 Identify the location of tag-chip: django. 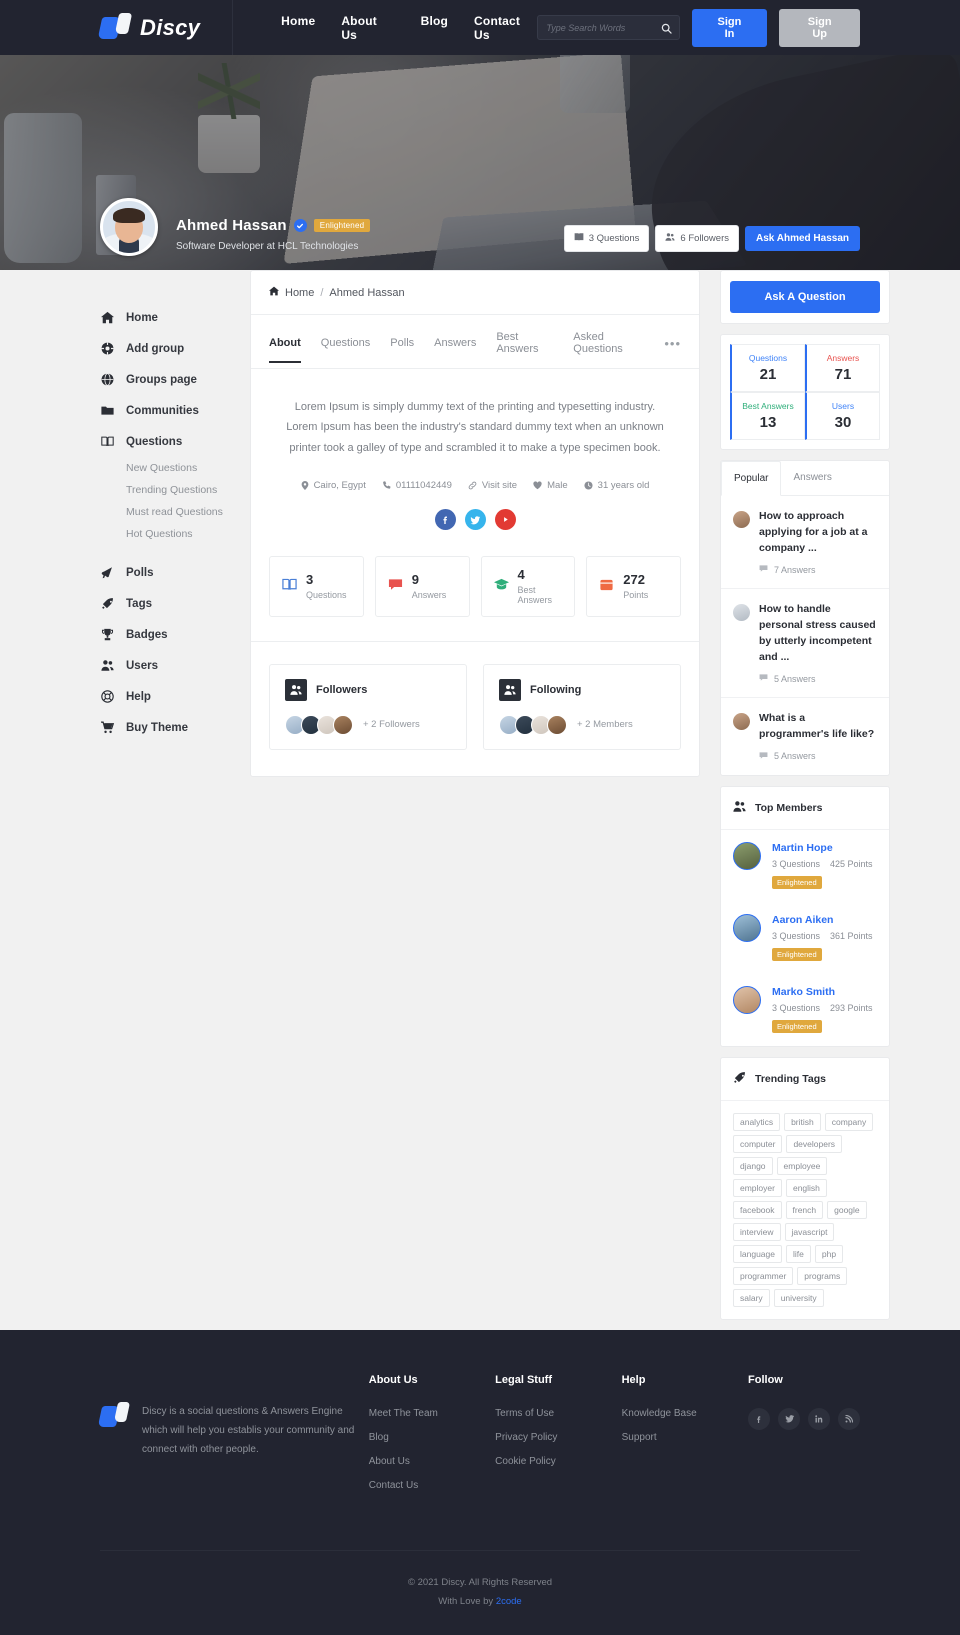
(753, 1165).